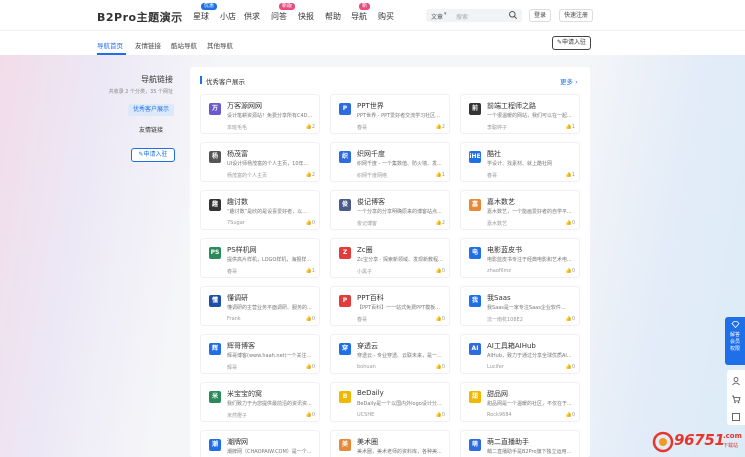 Image resolution: width=745 pixels, height=457 pixels. I want to click on site-card: B BeDaily BeDaily是一个以国内外logo设计分... UCSHE 👍0, so click(390, 402).